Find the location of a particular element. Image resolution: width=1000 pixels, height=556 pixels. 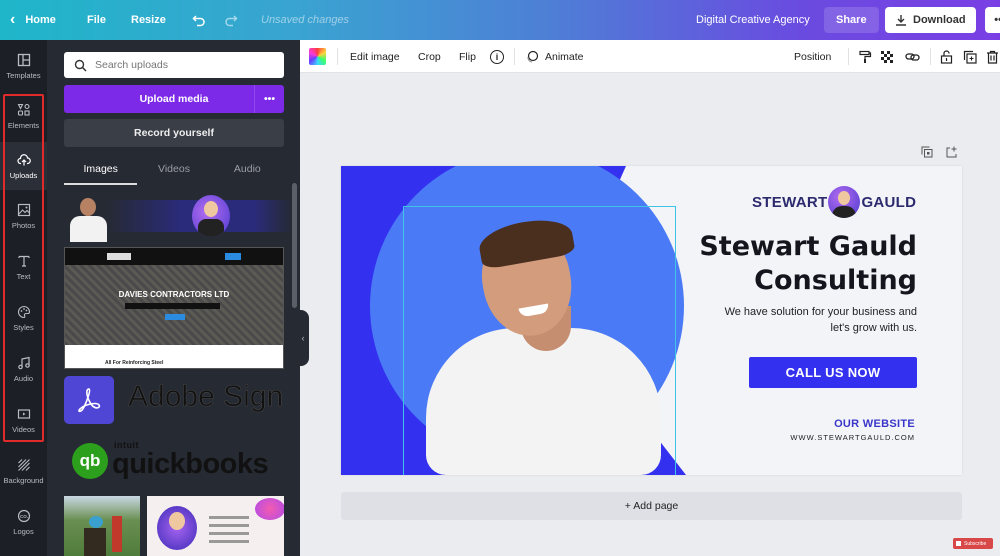

collapse-panel-handle: ‹ is located at coordinates (303, 338).